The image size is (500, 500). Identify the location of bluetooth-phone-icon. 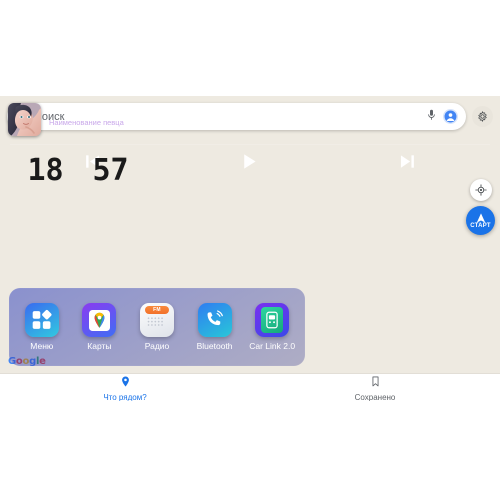
(214, 320).